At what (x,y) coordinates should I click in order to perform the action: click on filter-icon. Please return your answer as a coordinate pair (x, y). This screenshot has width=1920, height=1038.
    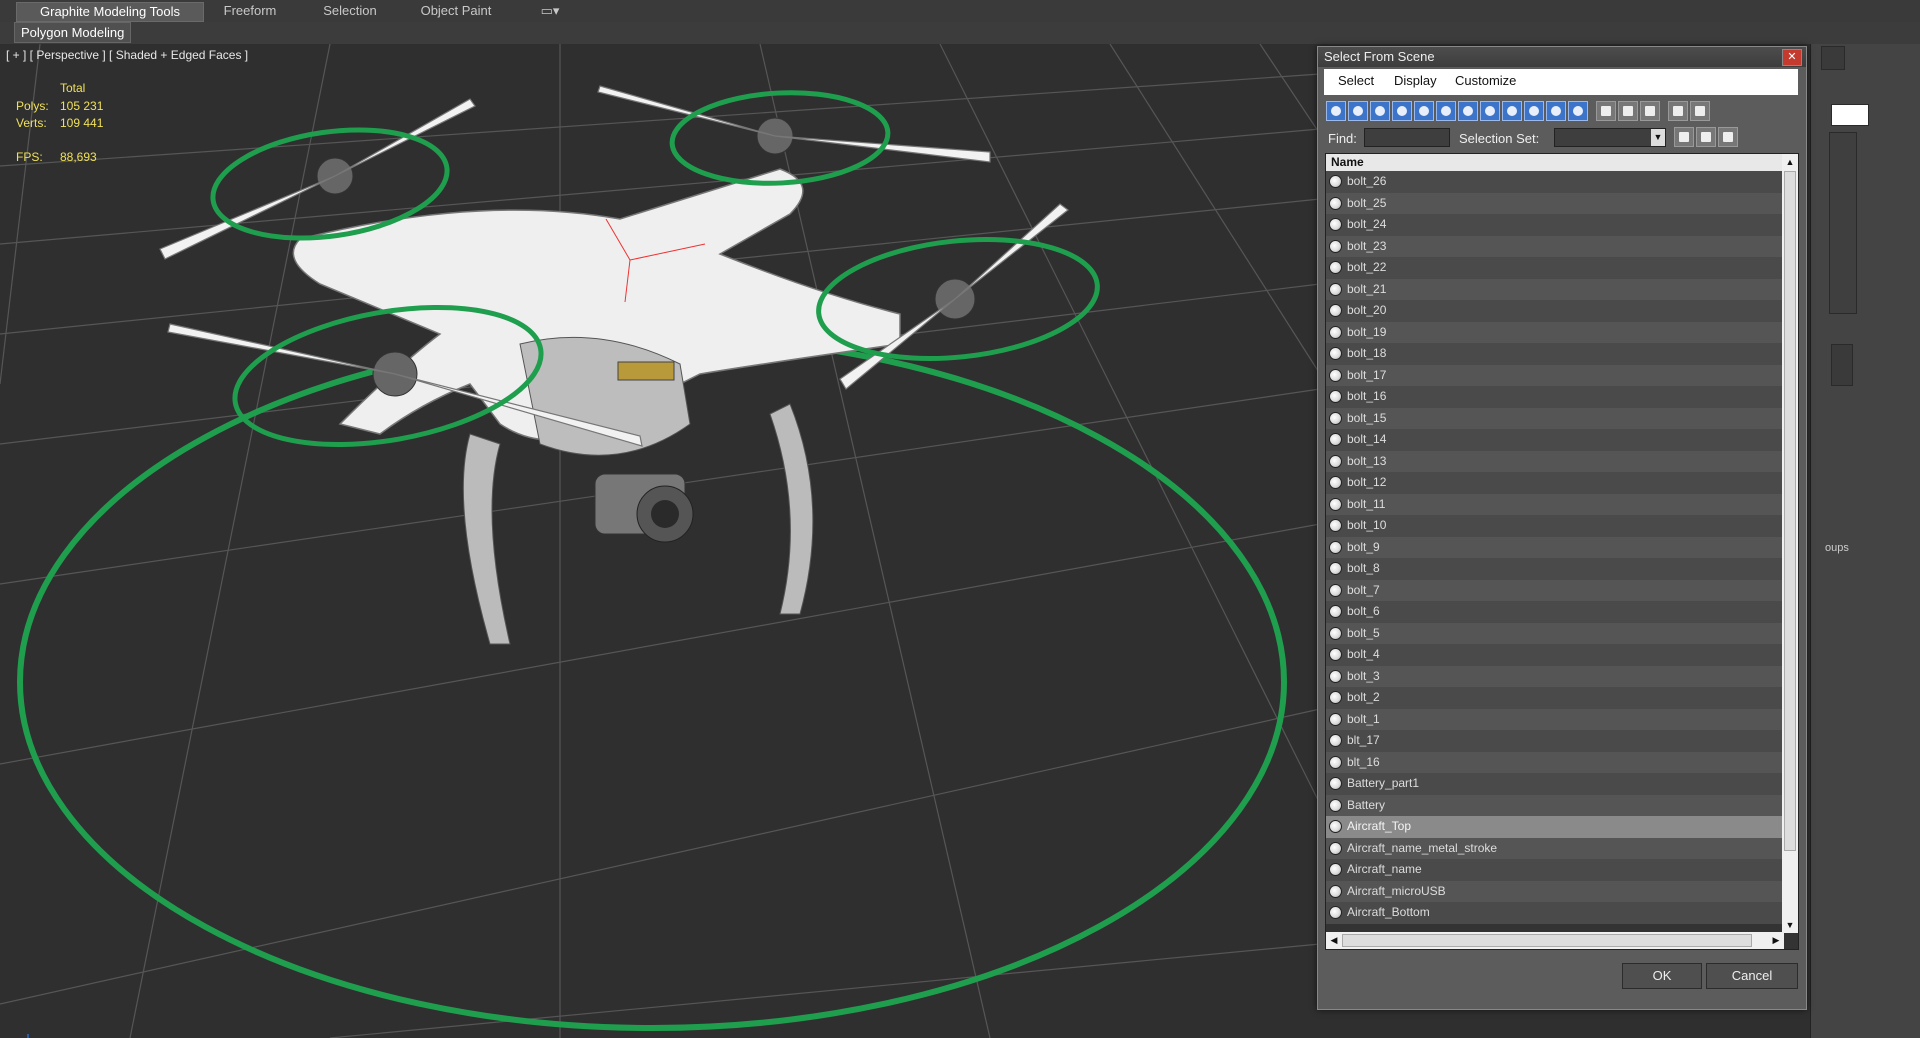
    Looking at the image, I should click on (1678, 111).